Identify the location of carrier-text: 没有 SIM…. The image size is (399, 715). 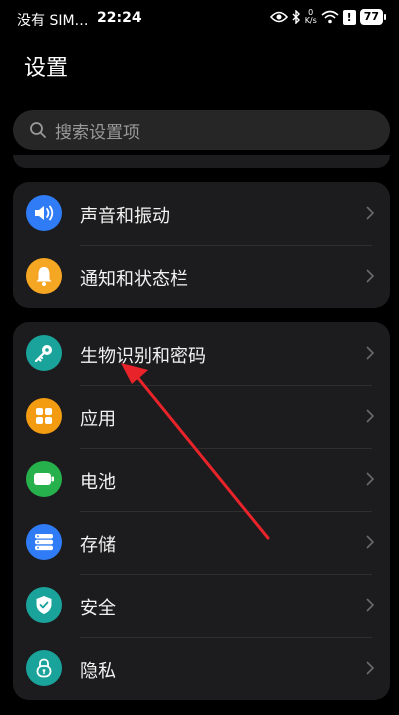
(53, 21).